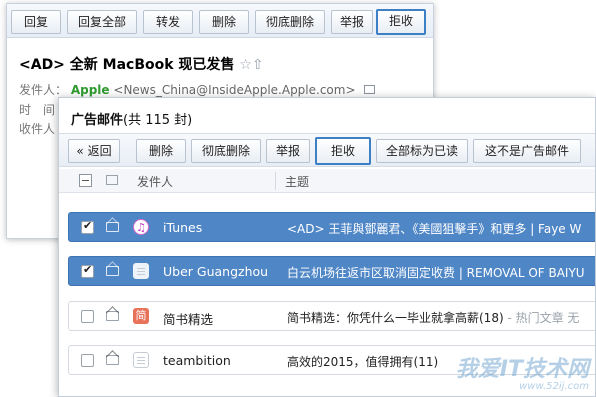 The height and width of the screenshot is (397, 596). I want to click on column-header-sender: 发件人, so click(155, 181).